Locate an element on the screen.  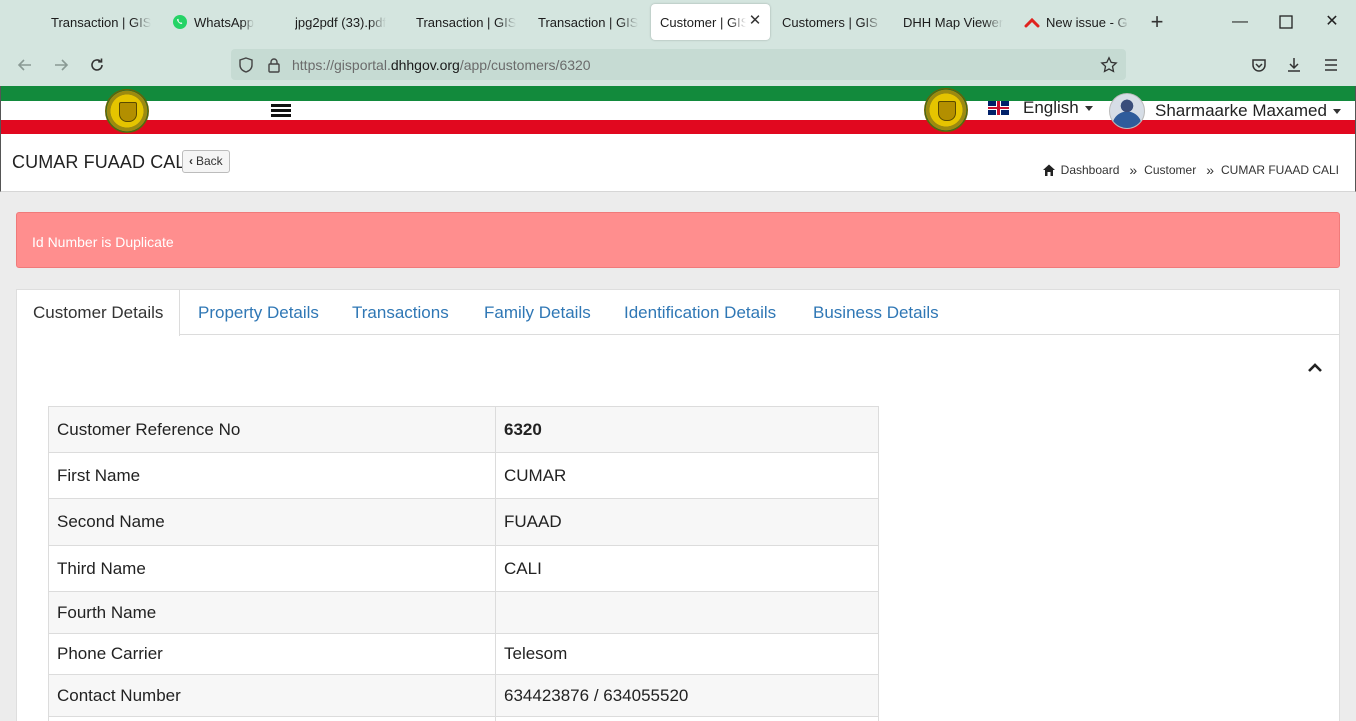
browser-tab-label: New issue - GIS is located at coordinates (1087, 22).